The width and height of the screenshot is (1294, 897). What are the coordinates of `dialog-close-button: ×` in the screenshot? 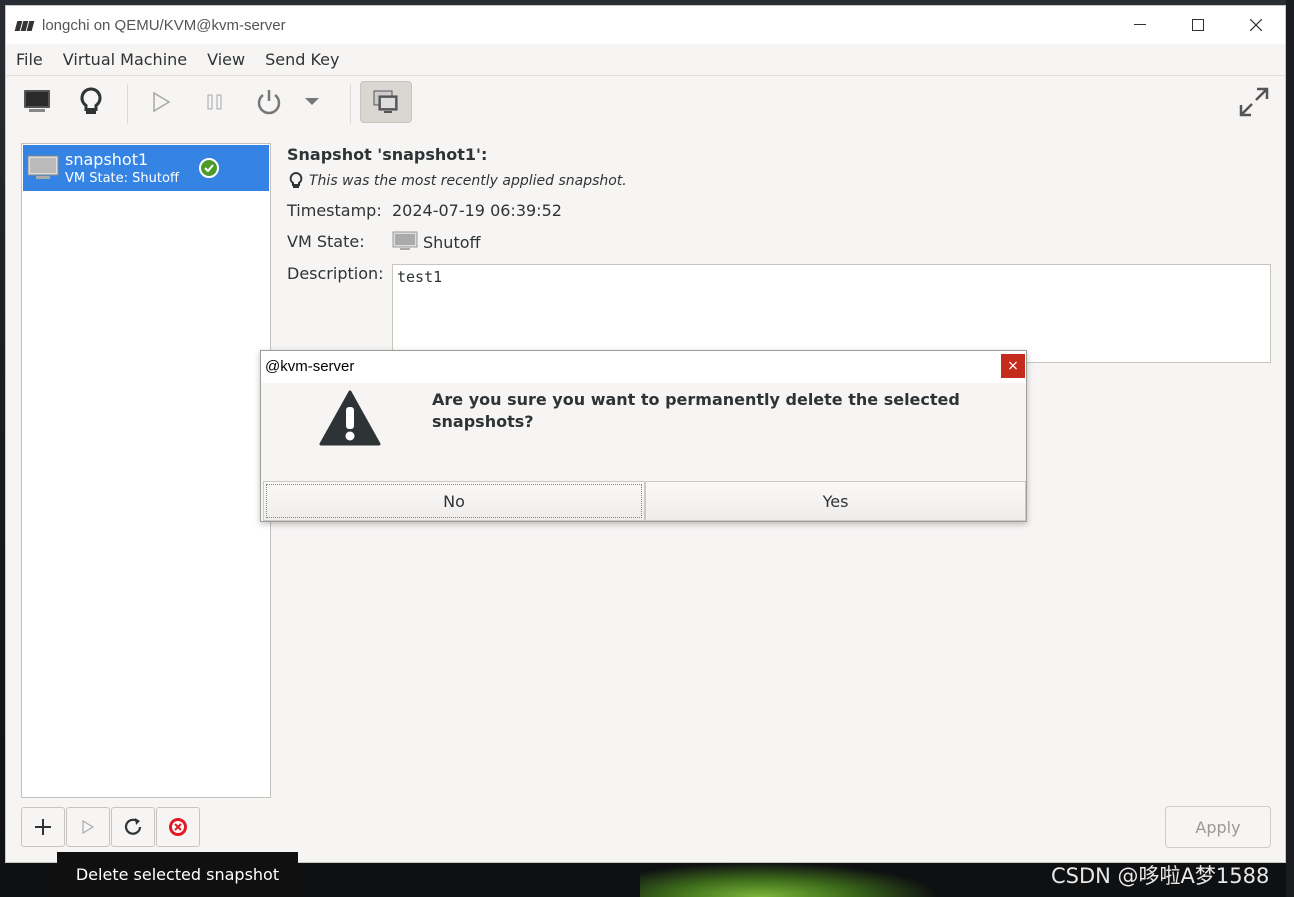 It's located at (1013, 366).